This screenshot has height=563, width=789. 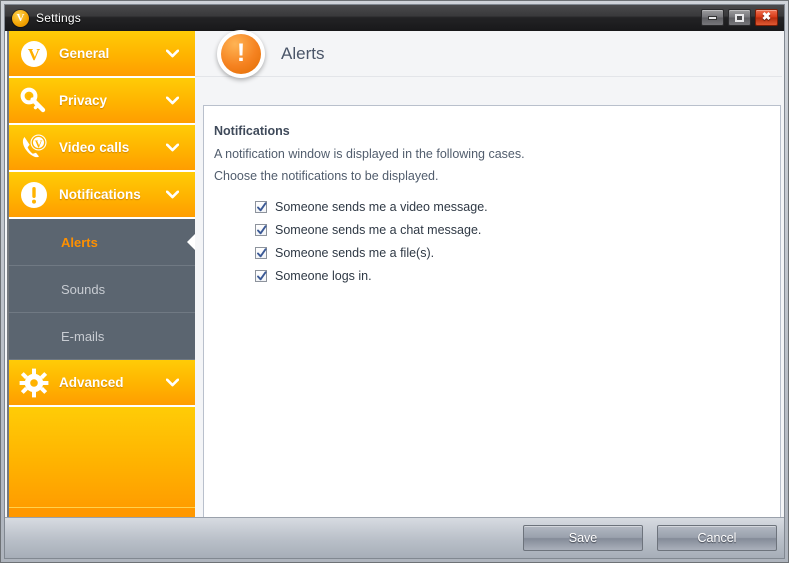 I want to click on sidebar-item-advanced: Advanced, so click(x=102, y=383).